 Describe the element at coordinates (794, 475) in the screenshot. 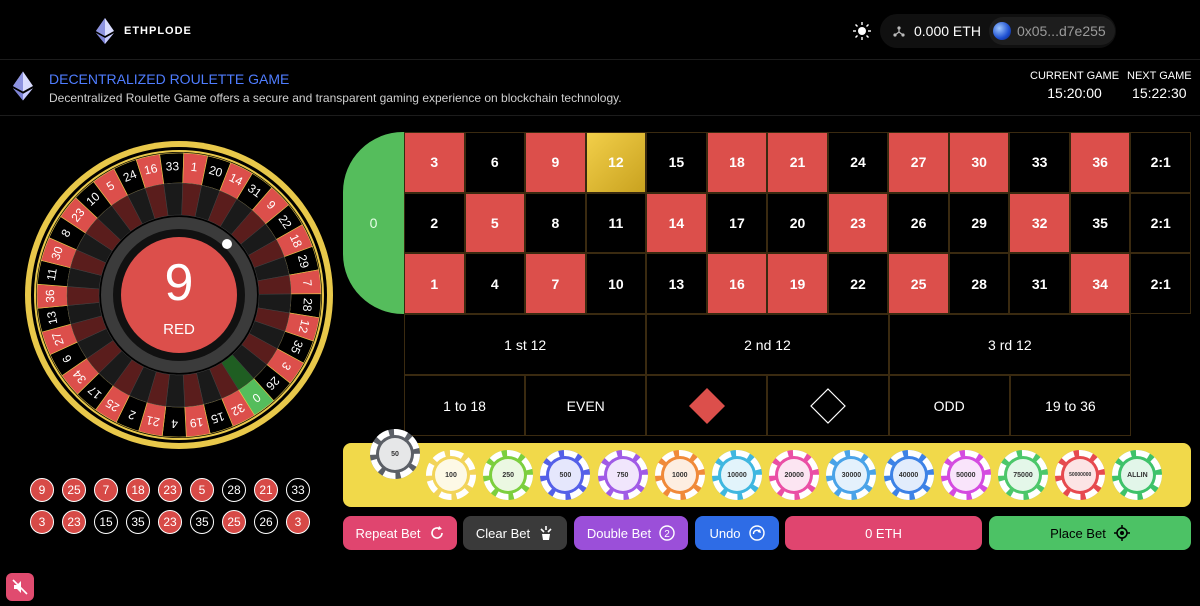

I see `chip-20000: 20000` at that location.